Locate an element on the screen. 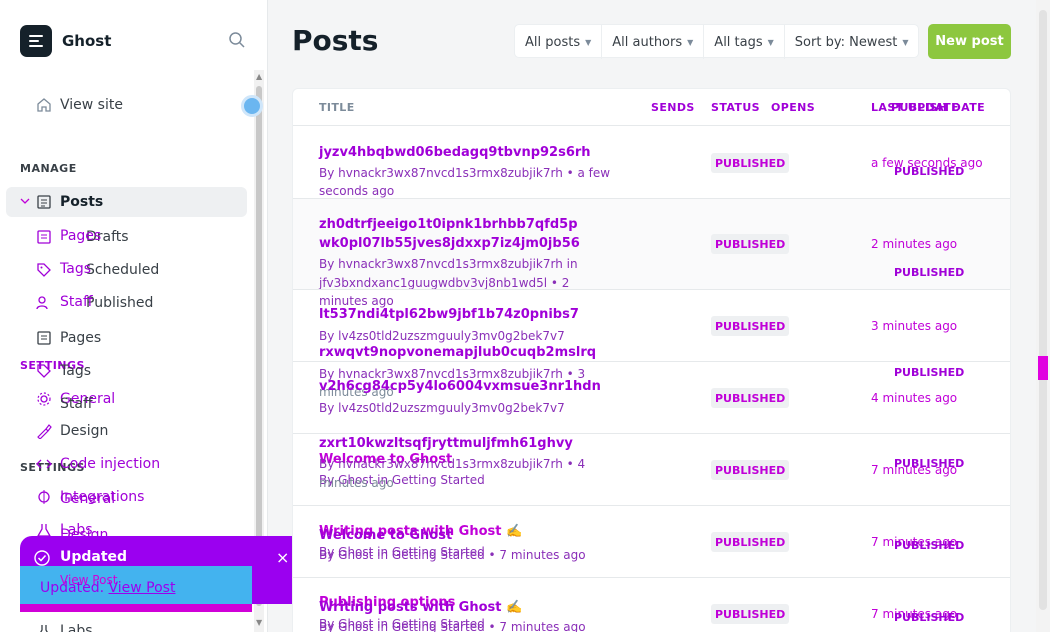 The width and height of the screenshot is (1050, 632). post-title: wk0pl07lb55jves8jdxxp7iz4jm0jb56 is located at coordinates (449, 243).